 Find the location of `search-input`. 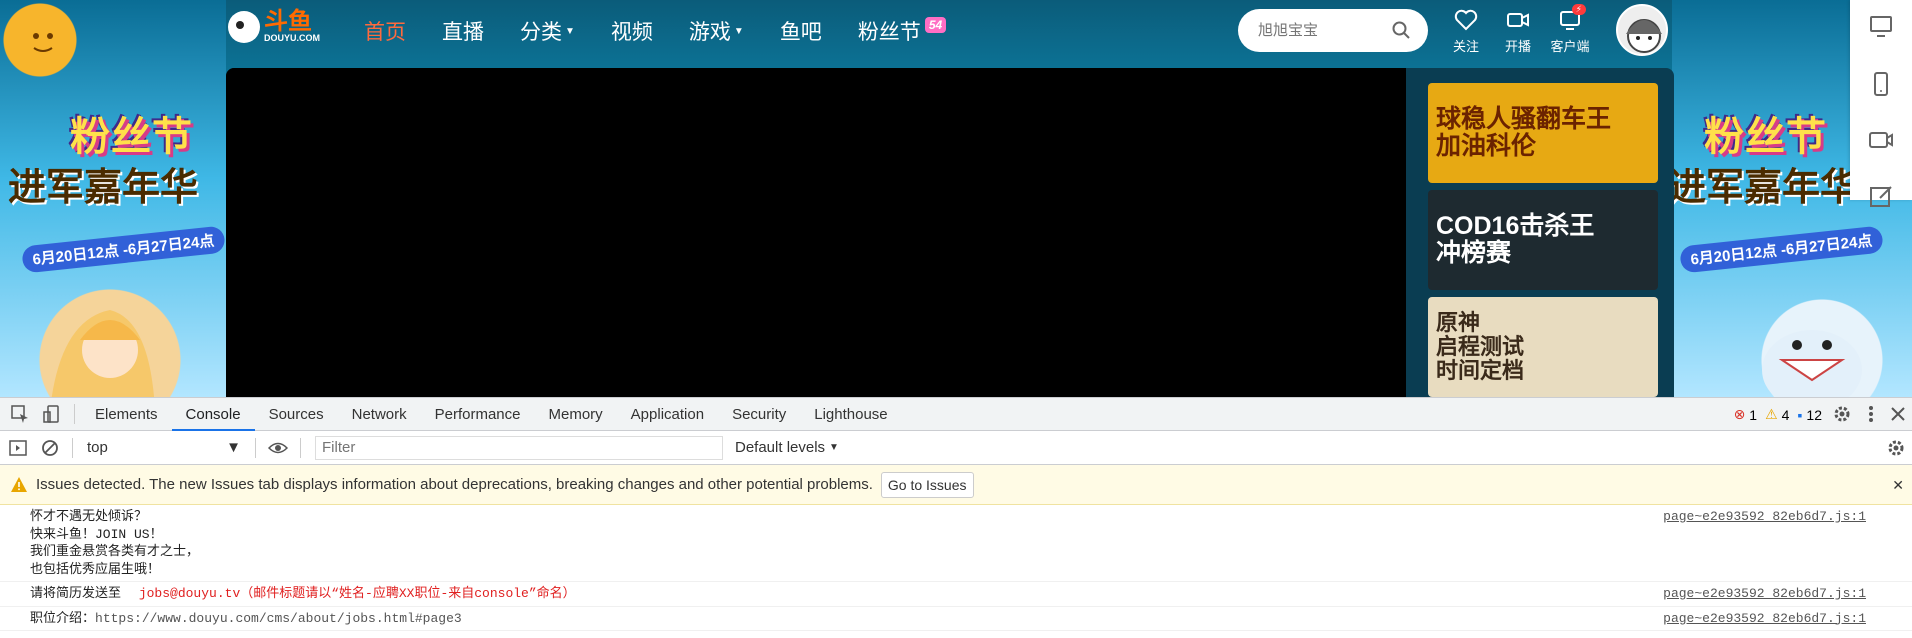

search-input is located at coordinates (1323, 30).